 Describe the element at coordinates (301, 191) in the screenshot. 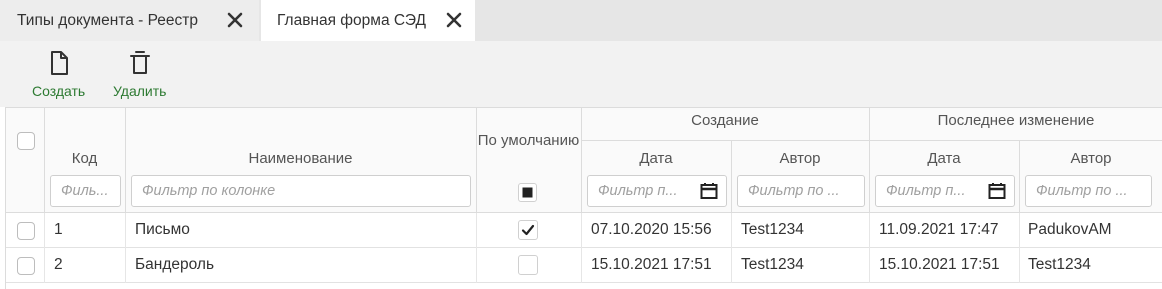

I see `filter-name-input: Фильтр по колонке` at that location.